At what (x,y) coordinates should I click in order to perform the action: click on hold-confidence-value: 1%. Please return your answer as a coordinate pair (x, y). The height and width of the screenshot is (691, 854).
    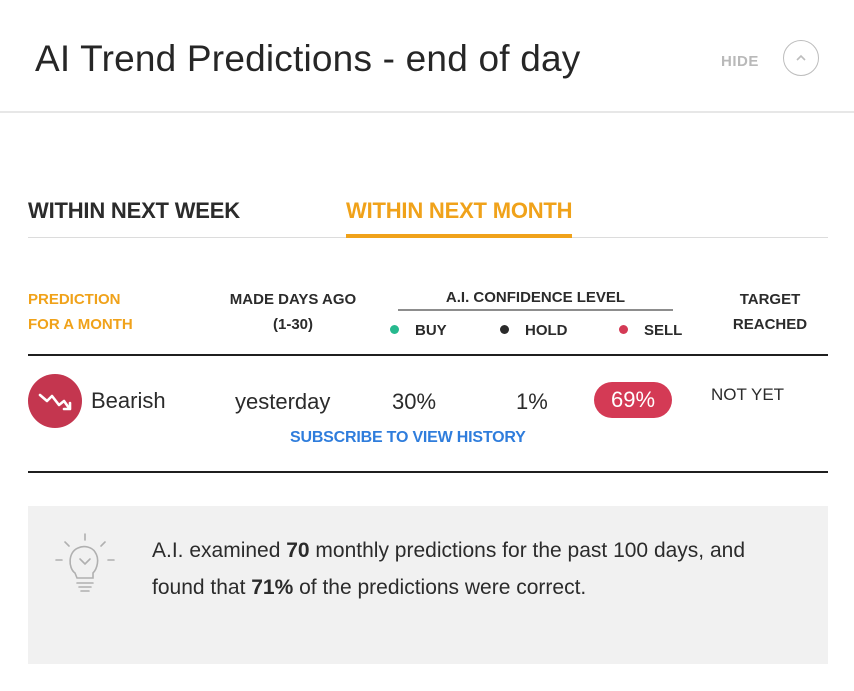
    Looking at the image, I should click on (532, 401).